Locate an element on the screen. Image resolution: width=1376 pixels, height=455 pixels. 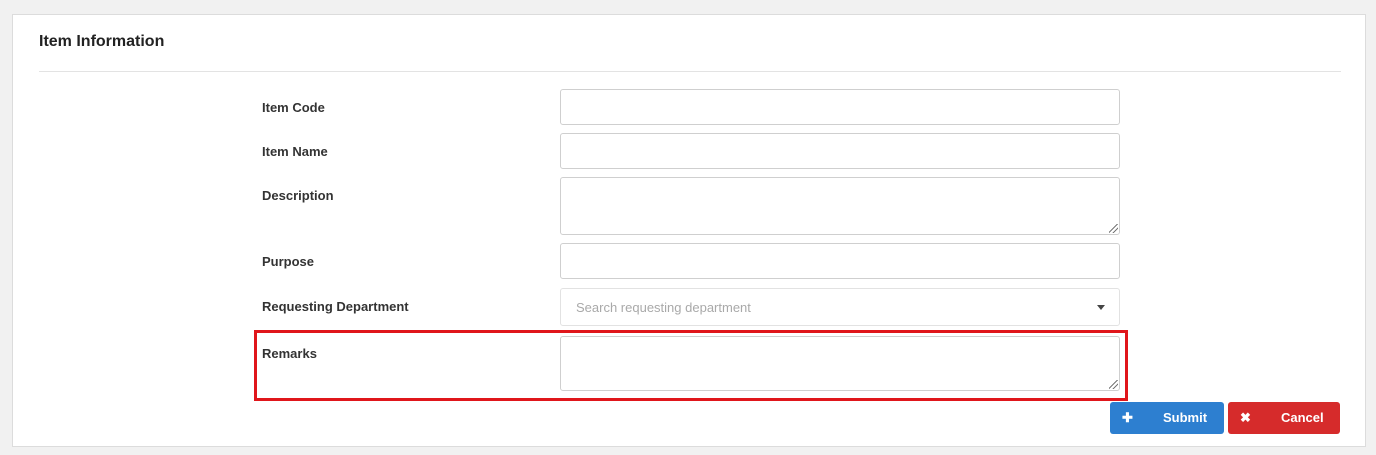
submit-button-label: Submit is located at coordinates (1185, 417).